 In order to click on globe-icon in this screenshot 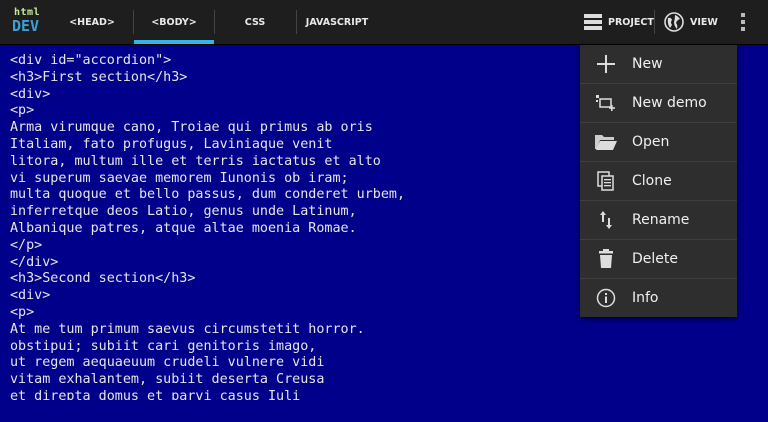, I will do `click(674, 22)`.